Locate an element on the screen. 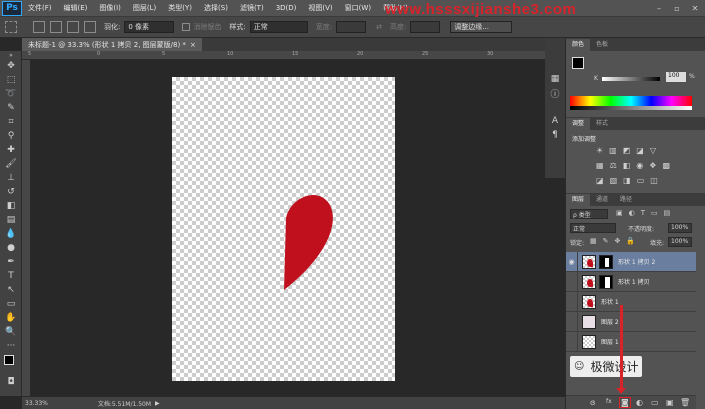 The height and width of the screenshot is (409, 705). swap-icon: ⇄ is located at coordinates (379, 27).